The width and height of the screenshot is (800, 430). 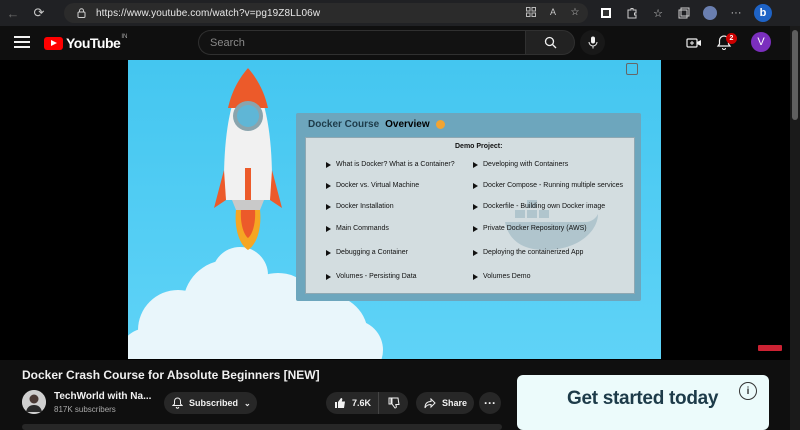 I want to click on read-aloud-icon: A, so click(x=553, y=12).